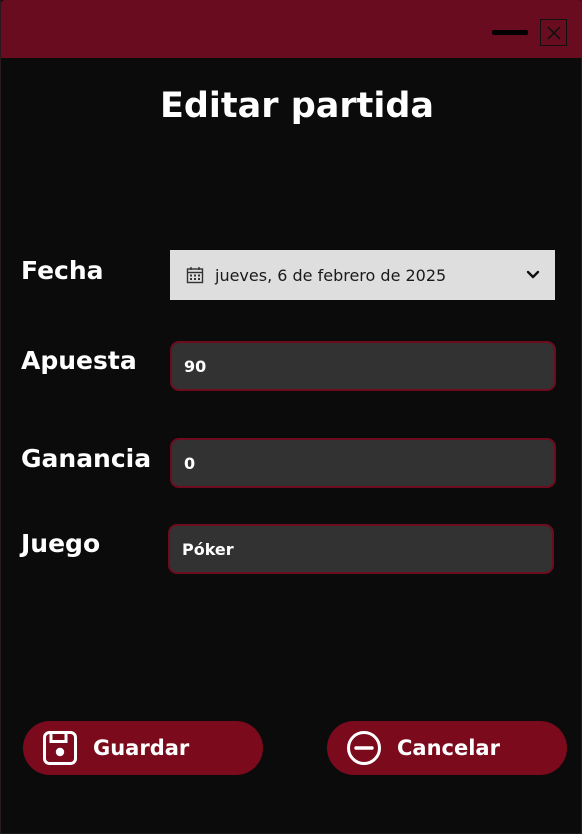  What do you see at coordinates (291, 29) in the screenshot?
I see `title-bar` at bounding box center [291, 29].